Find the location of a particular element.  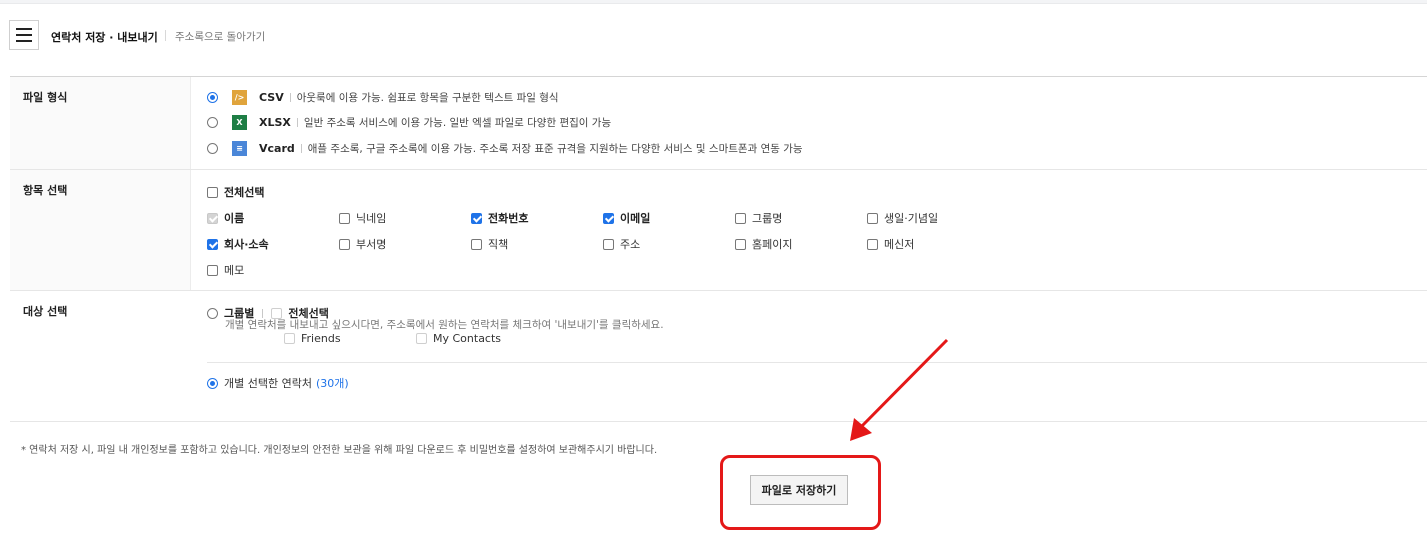

field-option-department: 부서명 is located at coordinates (362, 244).